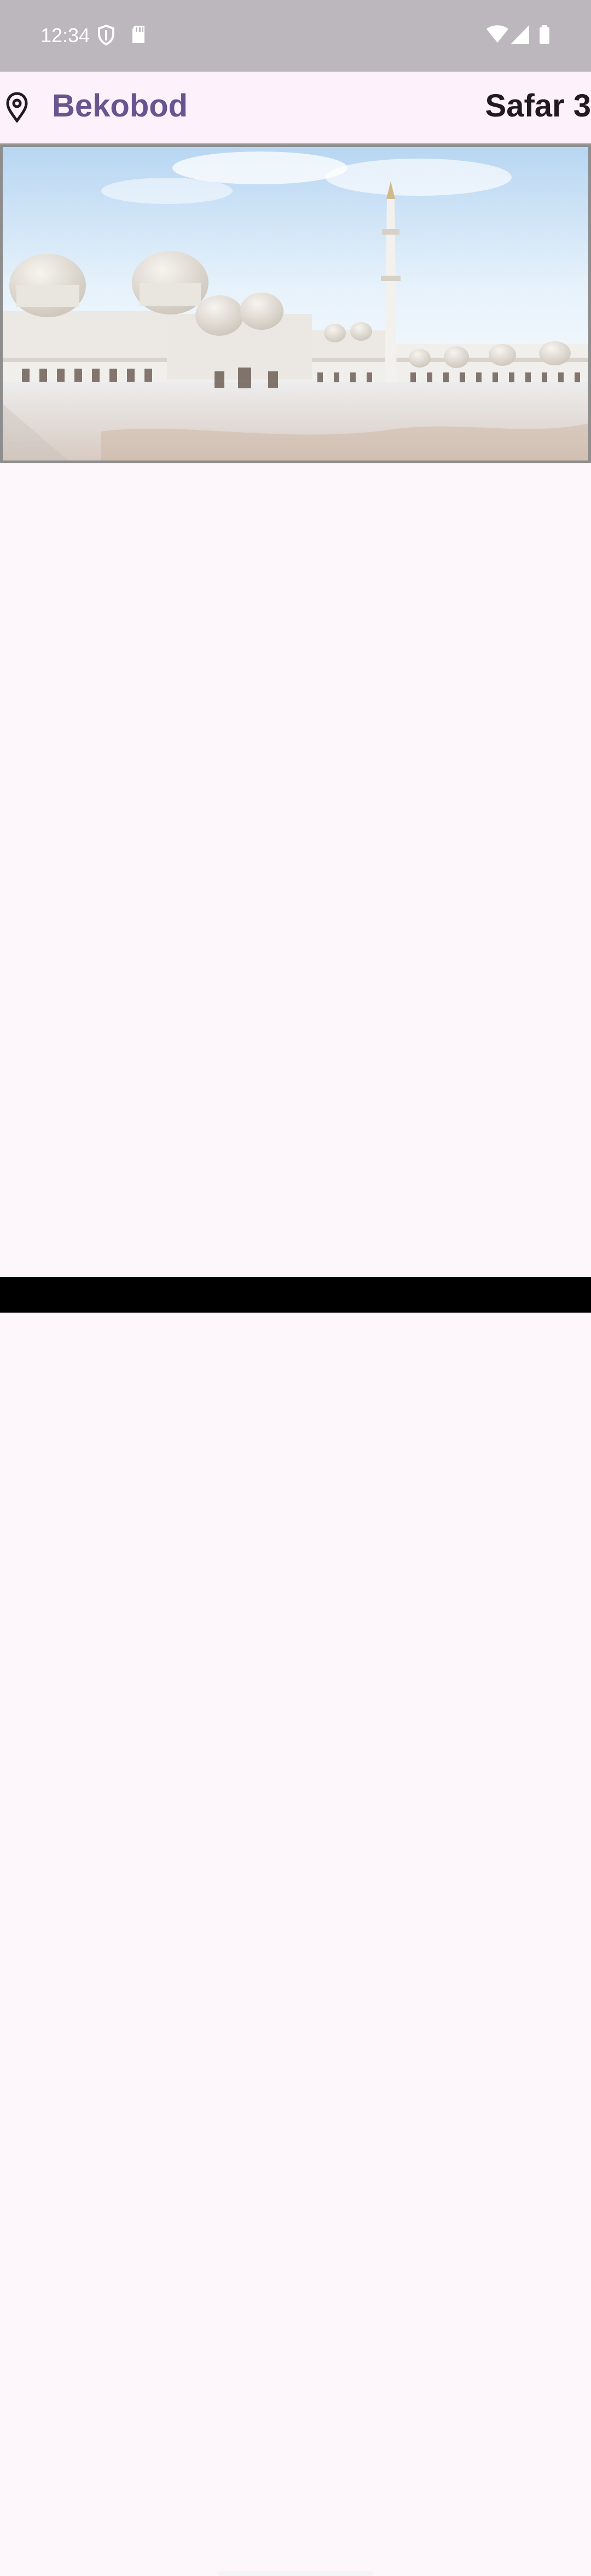 This screenshot has height=2576, width=591. I want to click on status-time: 12:34, so click(65, 35).